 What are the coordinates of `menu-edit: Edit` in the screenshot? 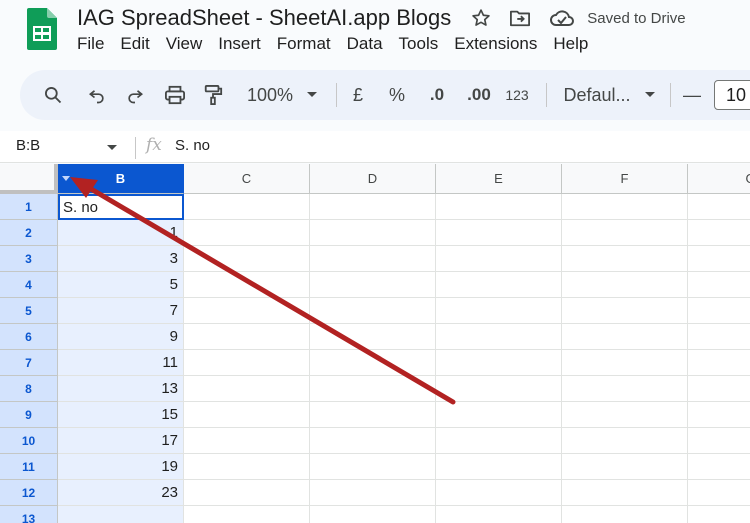 It's located at (139, 44).